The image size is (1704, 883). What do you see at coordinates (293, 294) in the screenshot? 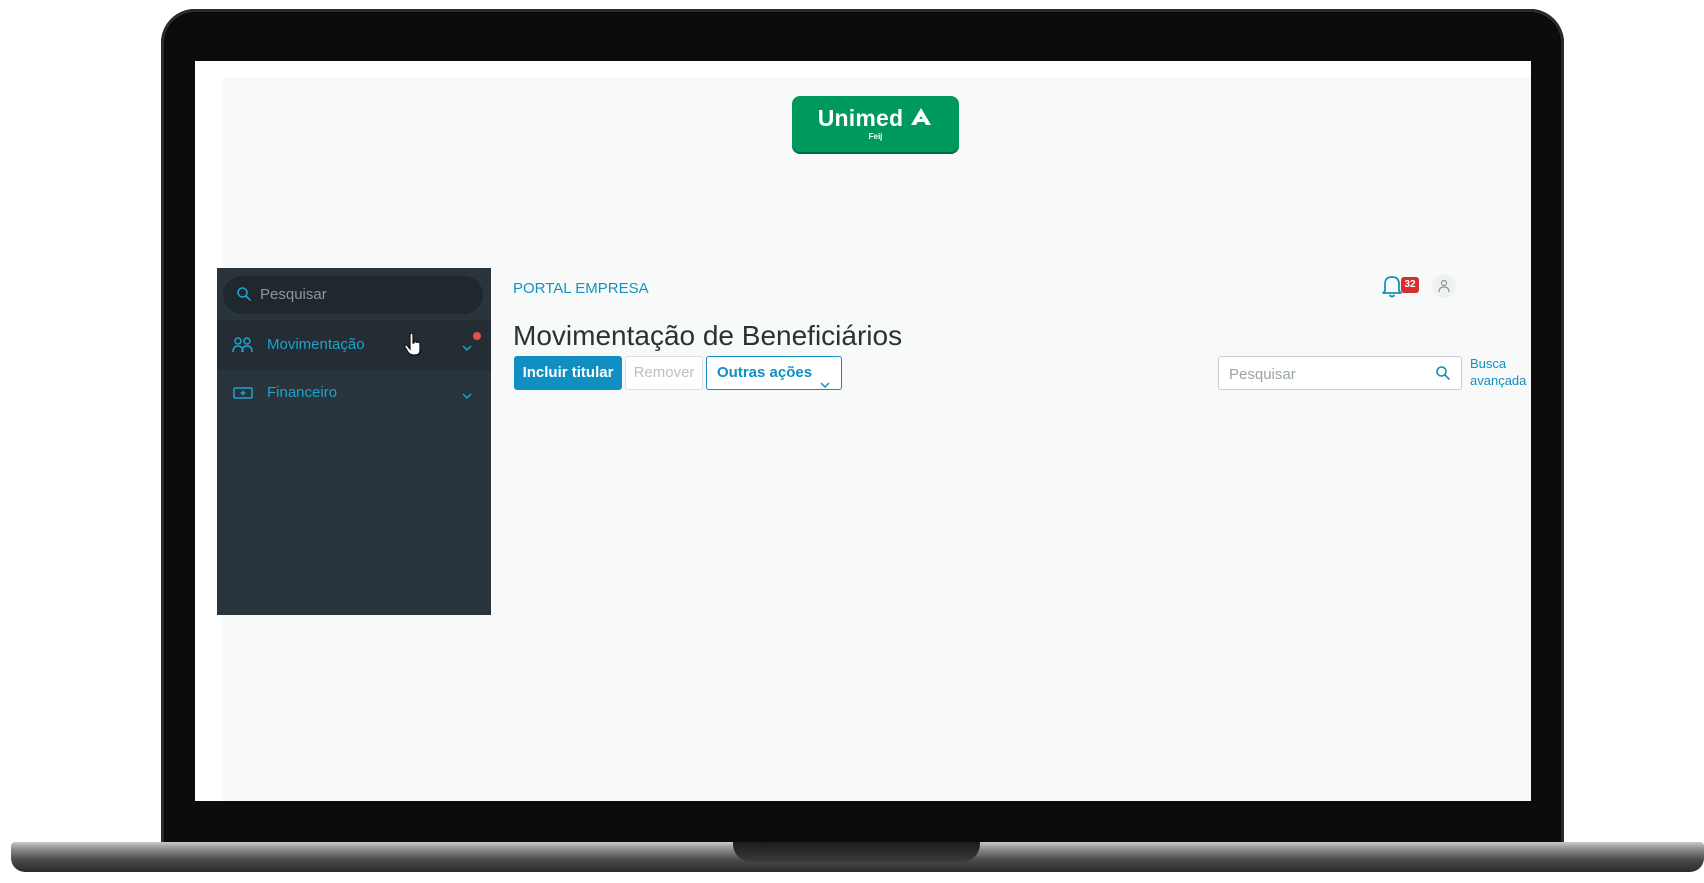
I see `sidebar-search-placeholder: Pesquisar` at bounding box center [293, 294].